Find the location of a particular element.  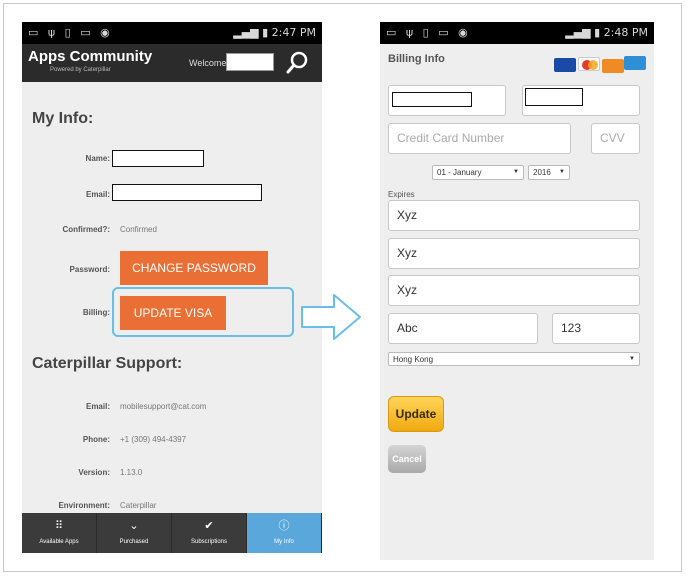

country-value: Hong Kong is located at coordinates (413, 359).